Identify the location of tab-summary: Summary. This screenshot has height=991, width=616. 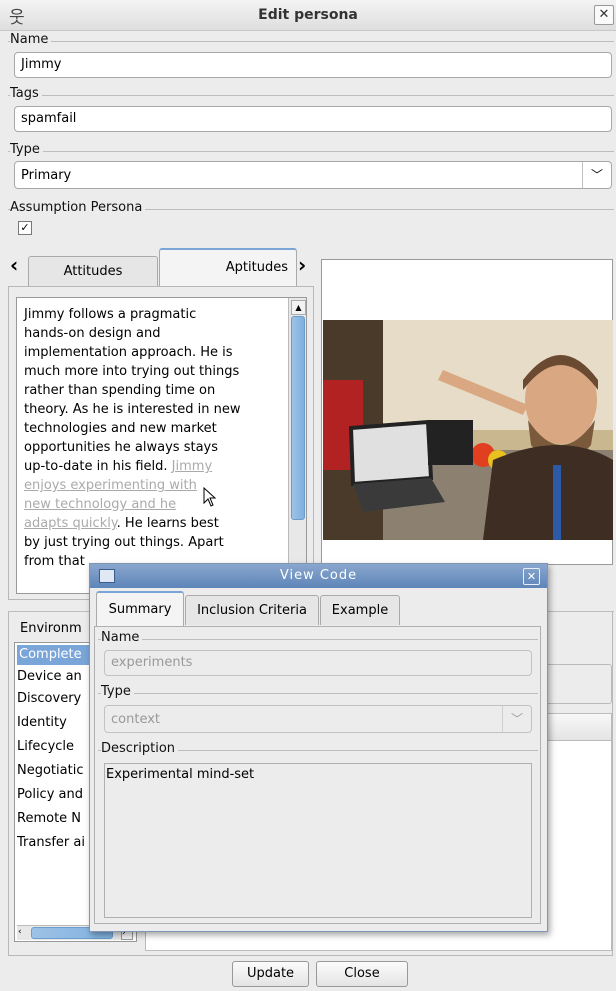
(140, 609).